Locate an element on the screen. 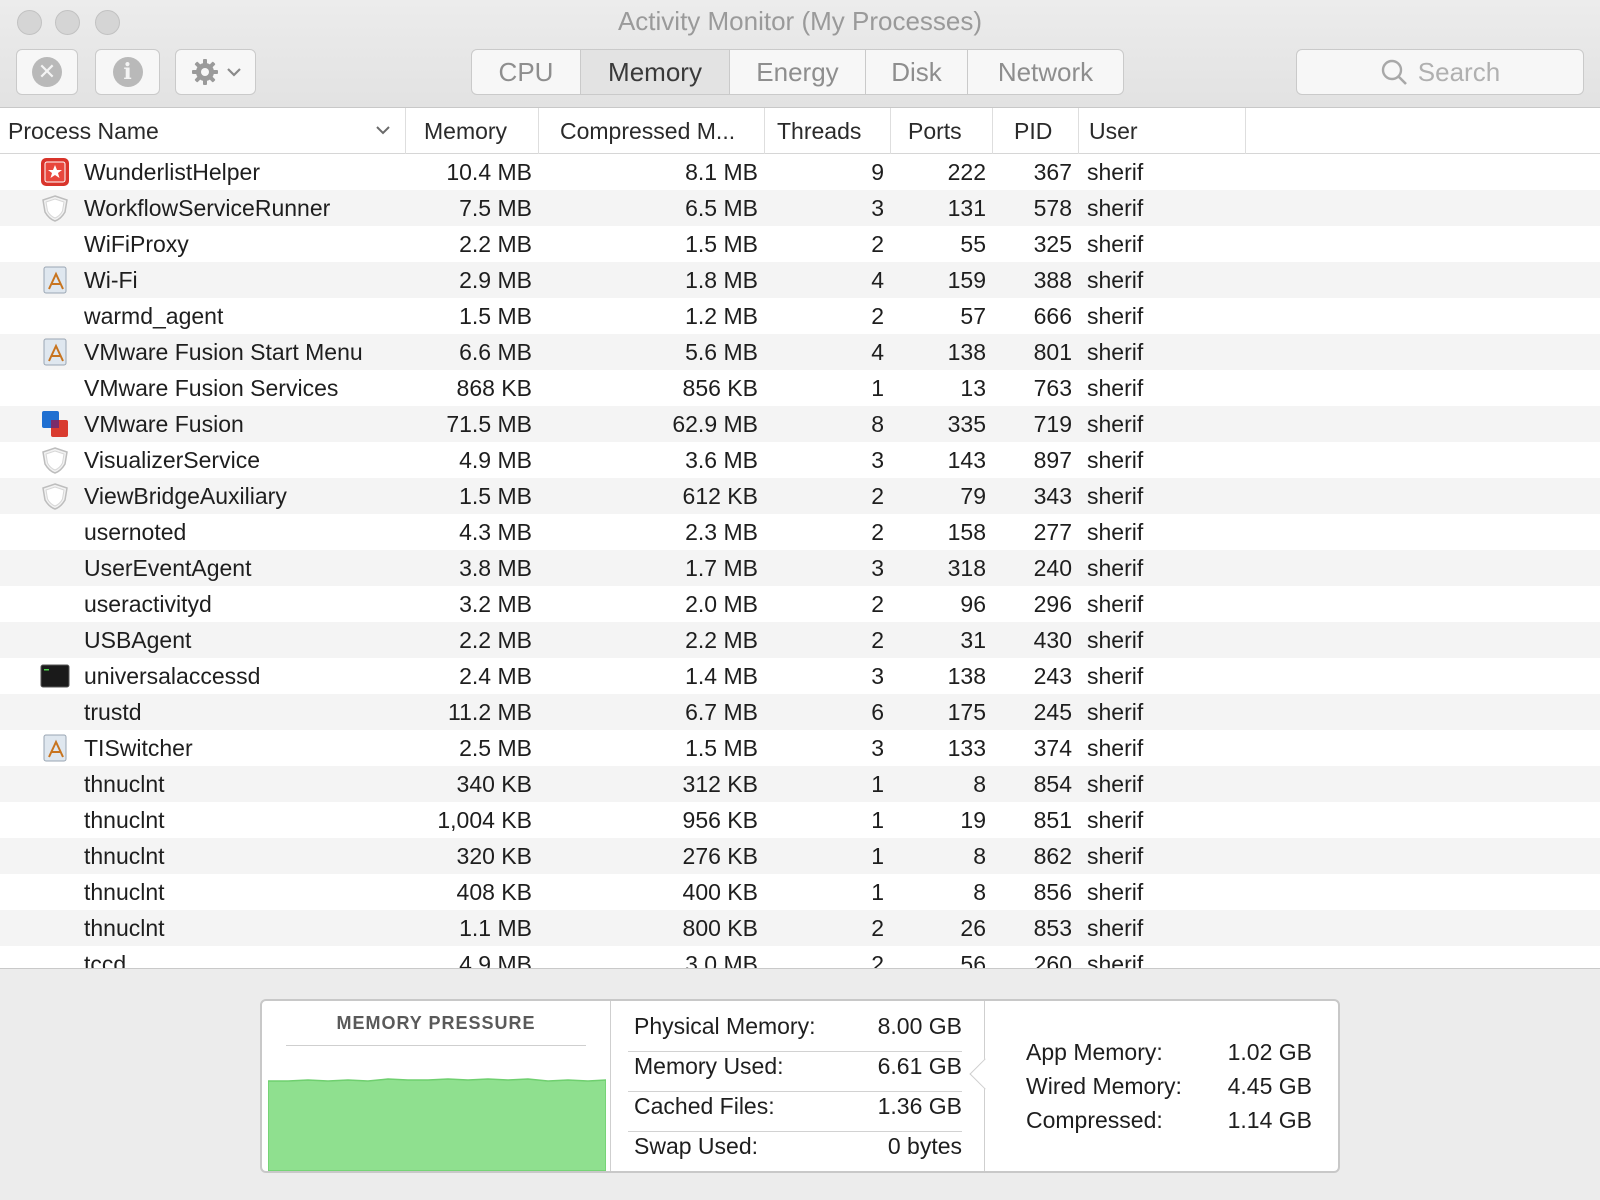  pid-cell: 853 is located at coordinates (1052, 928).